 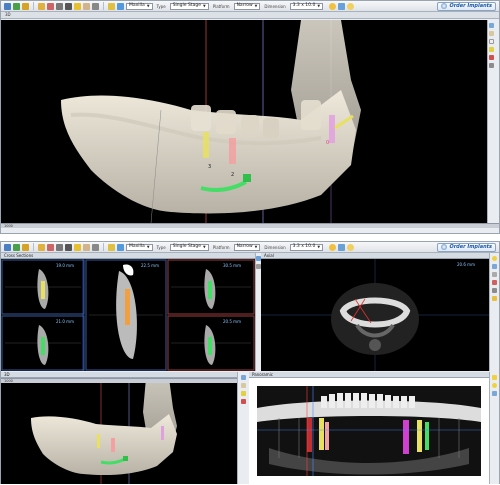 I want to click on radiation-icon, so click(x=494, y=377).